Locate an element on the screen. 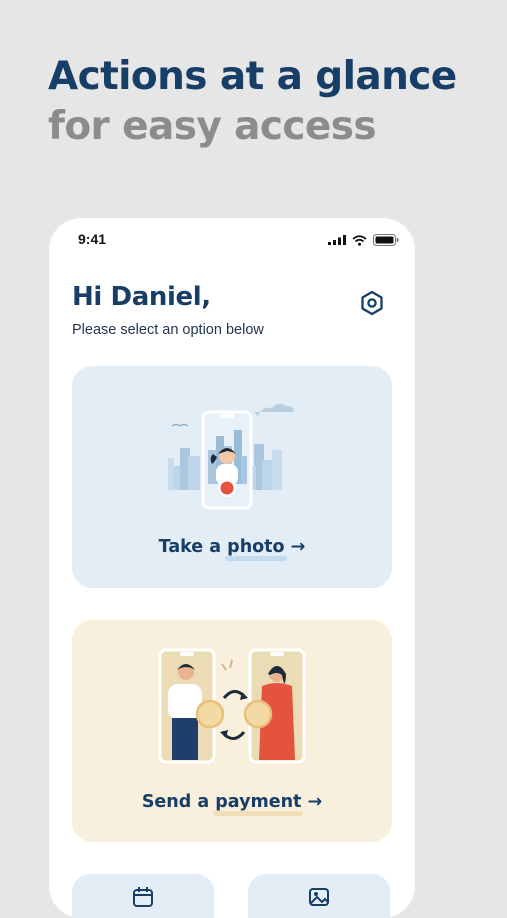 This screenshot has width=507, height=918. wifi-icon is located at coordinates (359, 240).